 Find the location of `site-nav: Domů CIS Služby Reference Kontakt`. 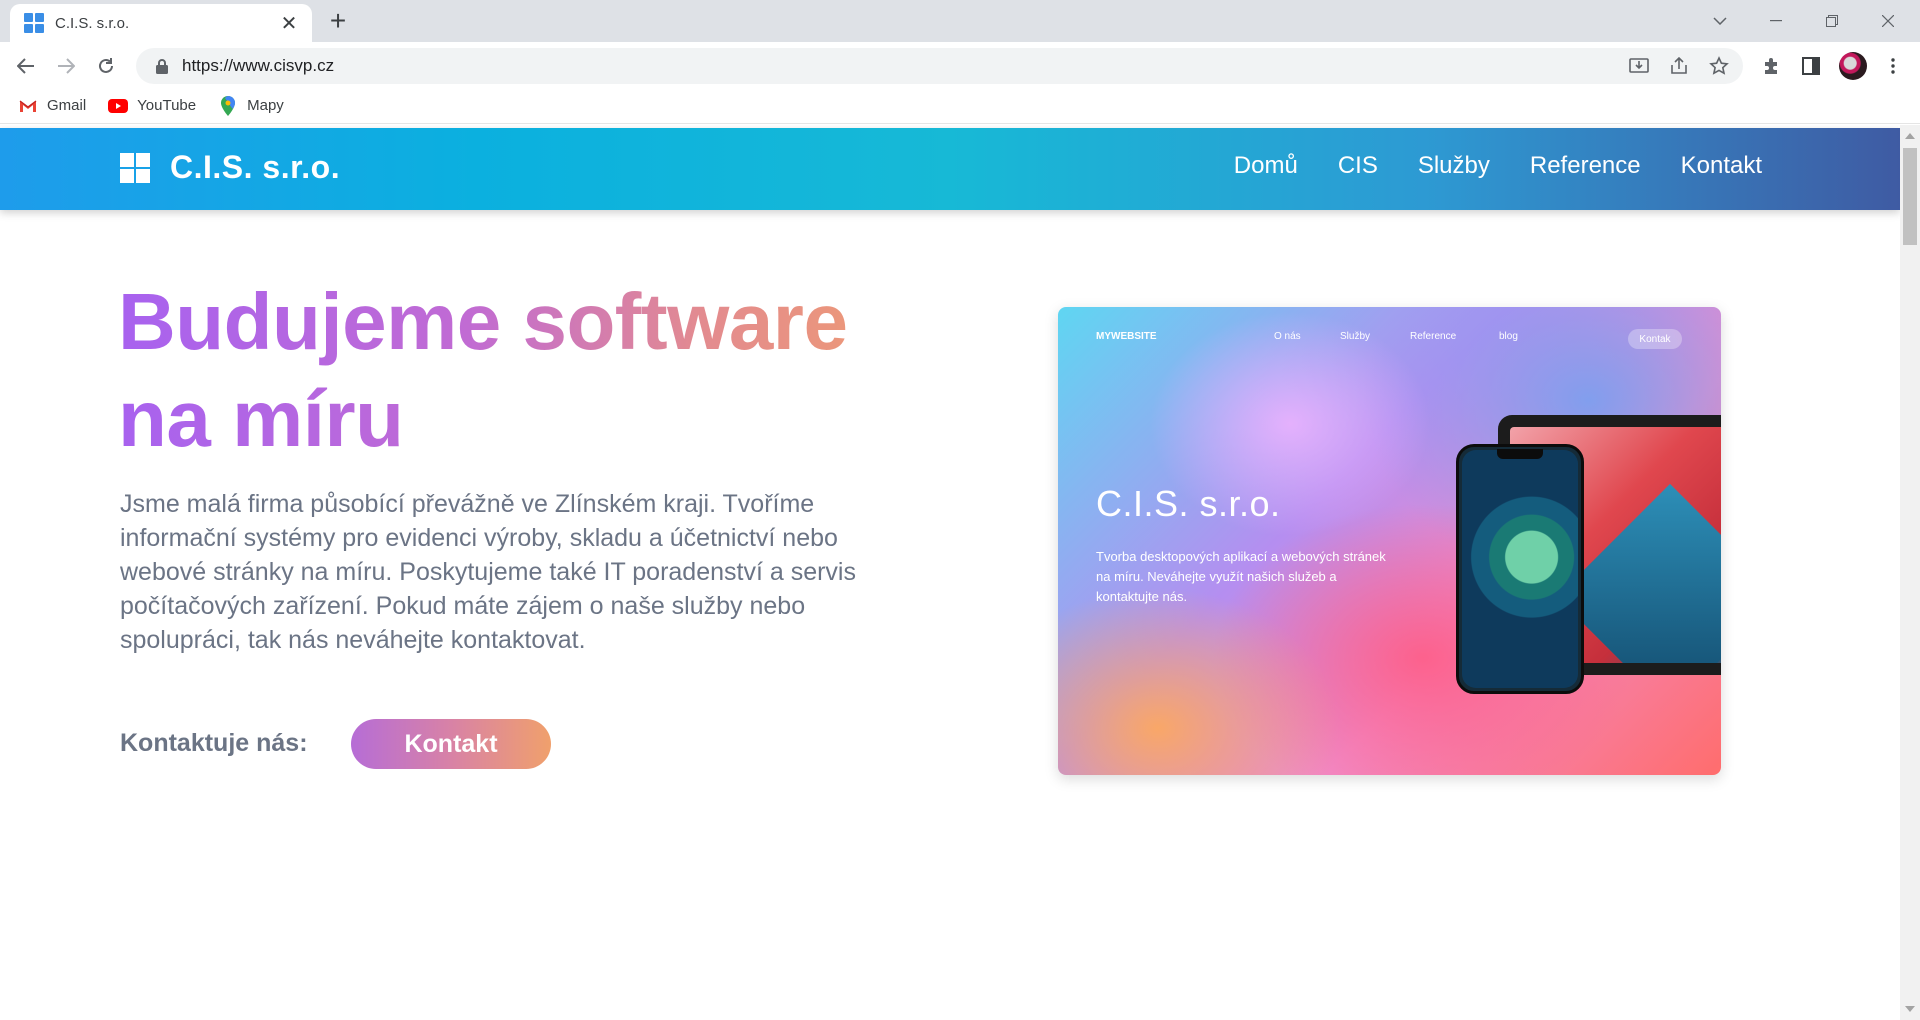

site-nav: Domů CIS Služby Reference Kontakt is located at coordinates (1498, 166).